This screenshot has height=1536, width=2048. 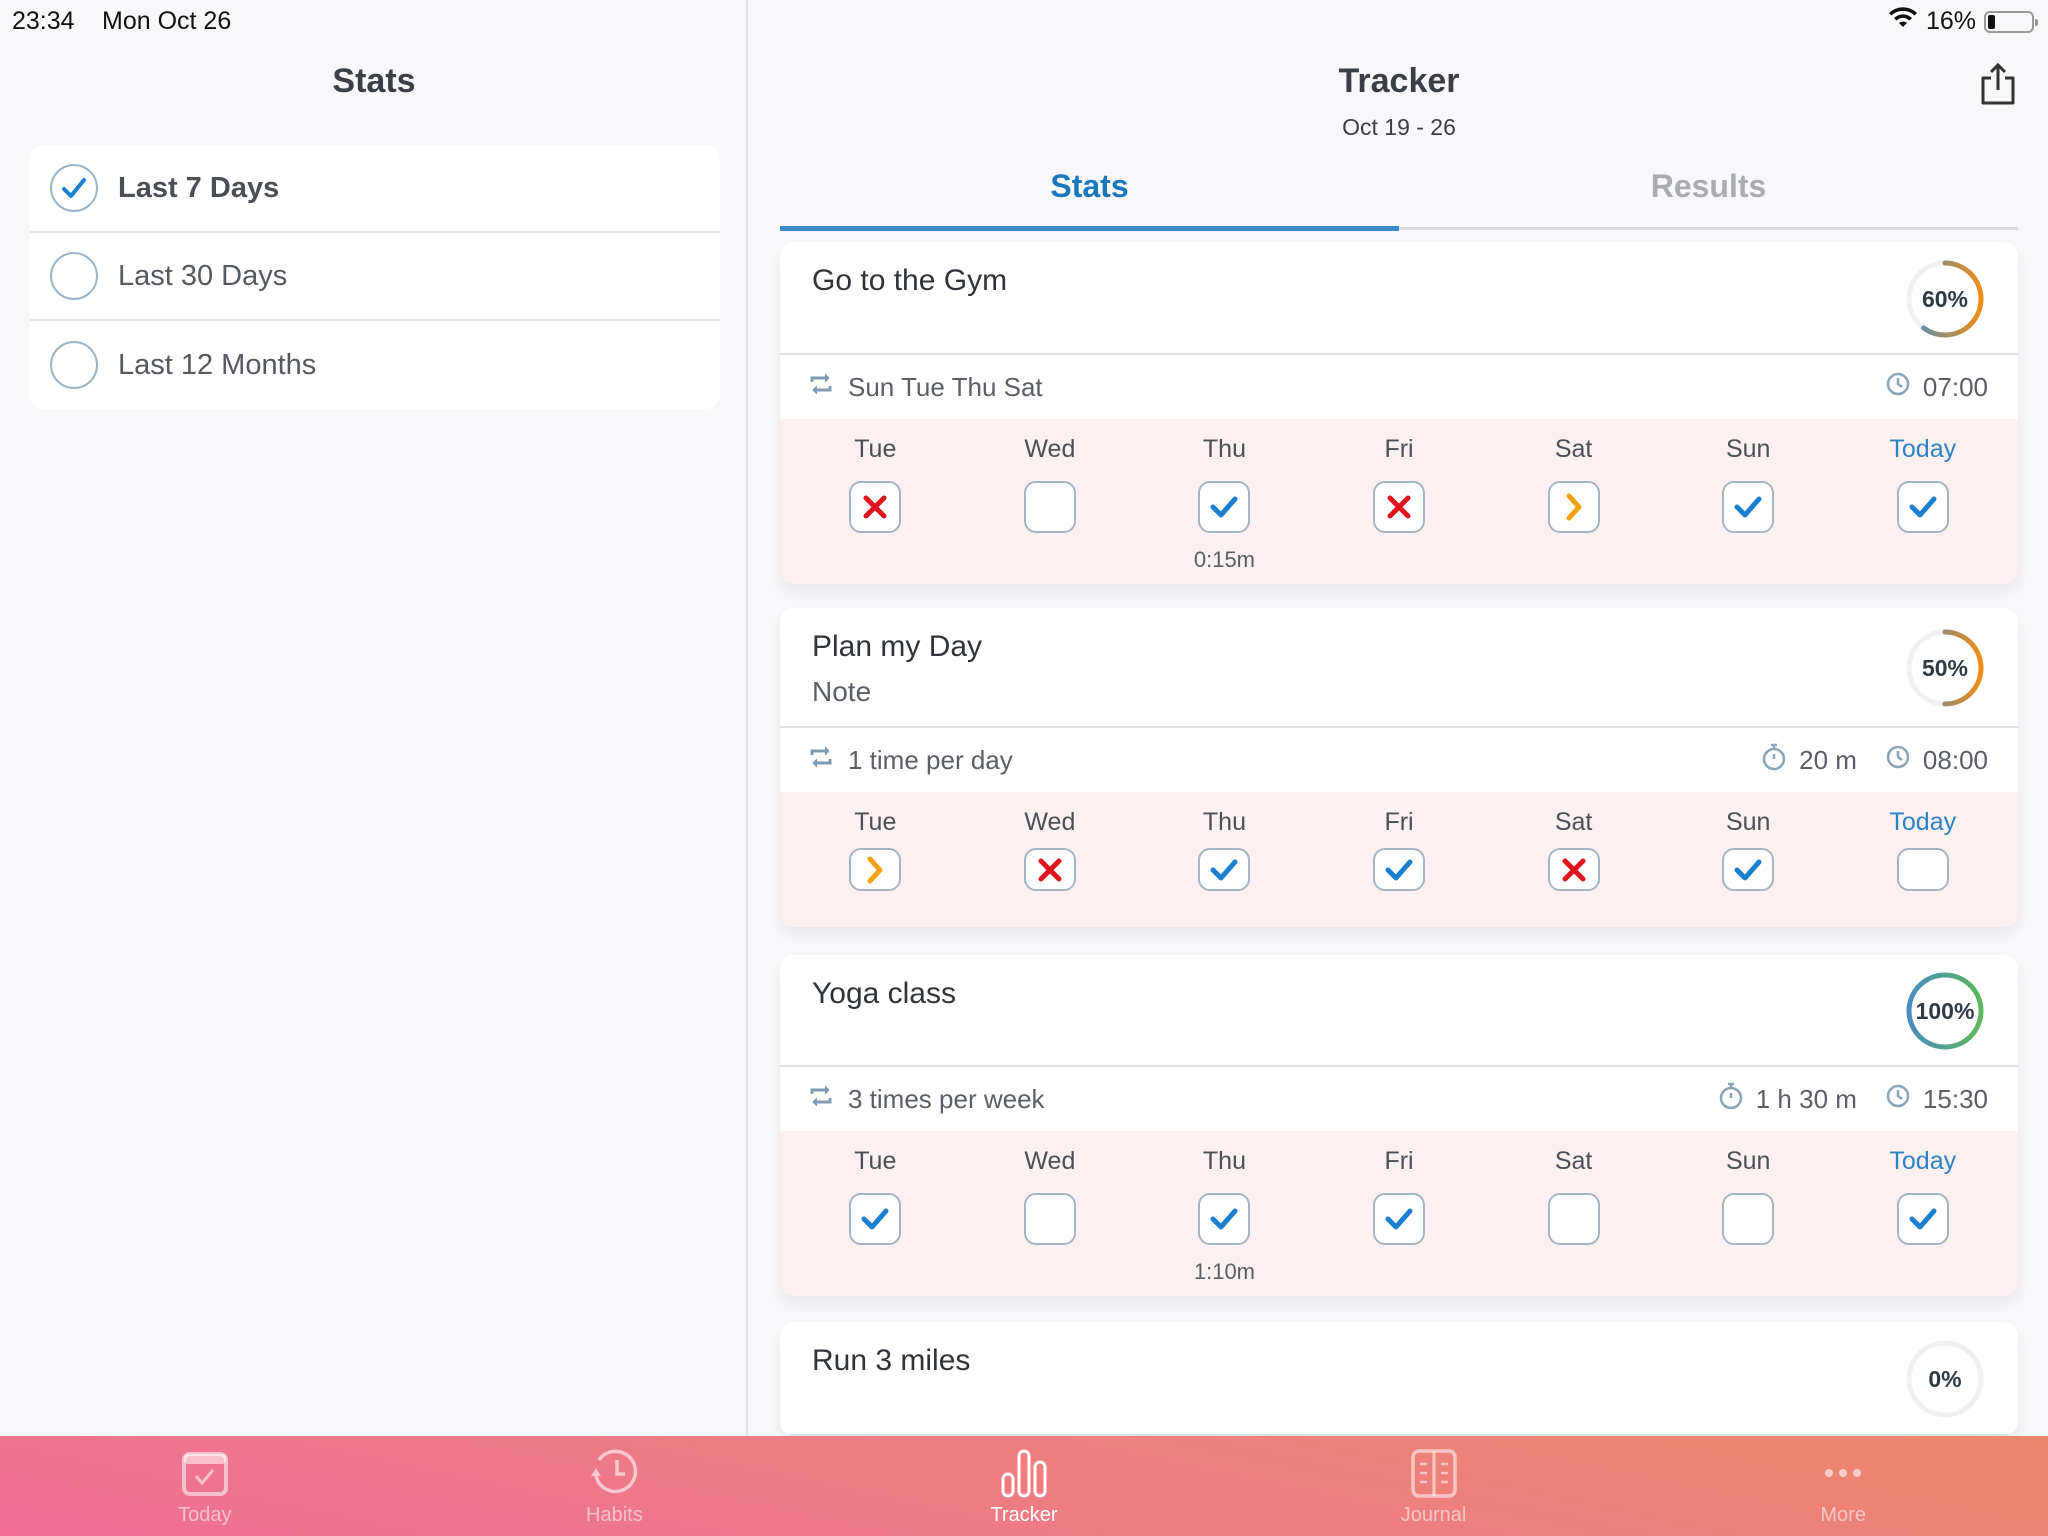 I want to click on habit-info-row: 3 times per week 1 h 30 m 15:30, so click(x=1399, y=1099).